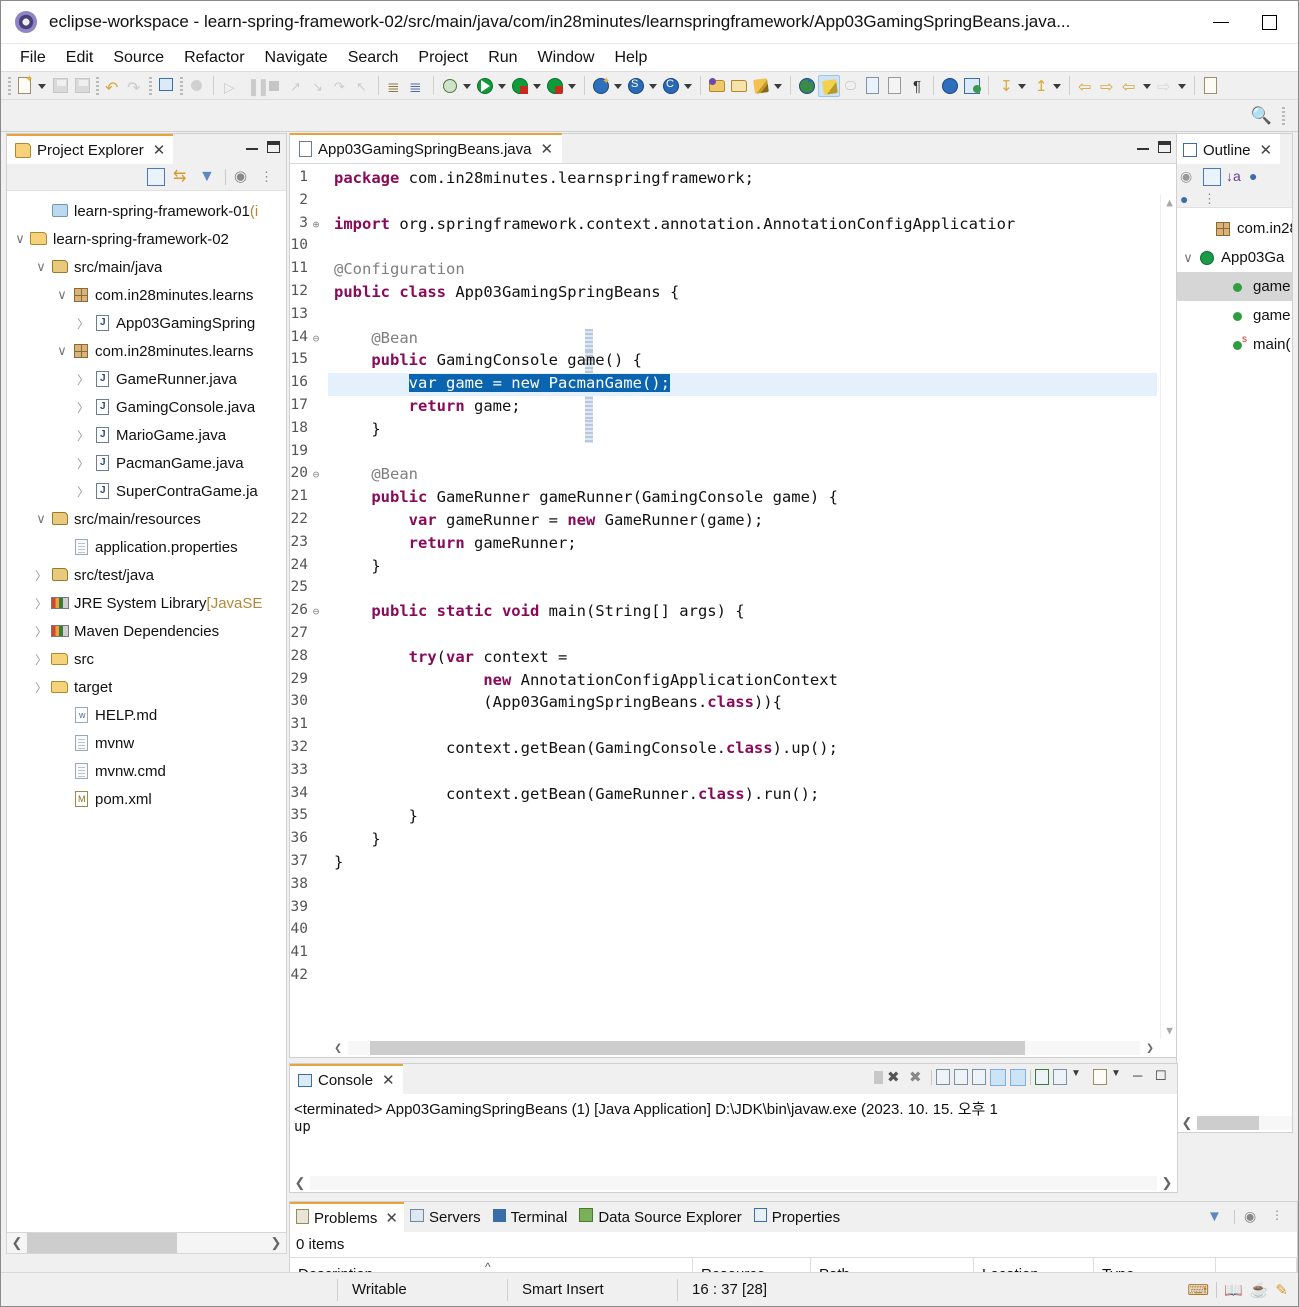 The height and width of the screenshot is (1307, 1299). Describe the element at coordinates (146, 435) in the screenshot. I see `tree-item: MarioGame.java` at that location.